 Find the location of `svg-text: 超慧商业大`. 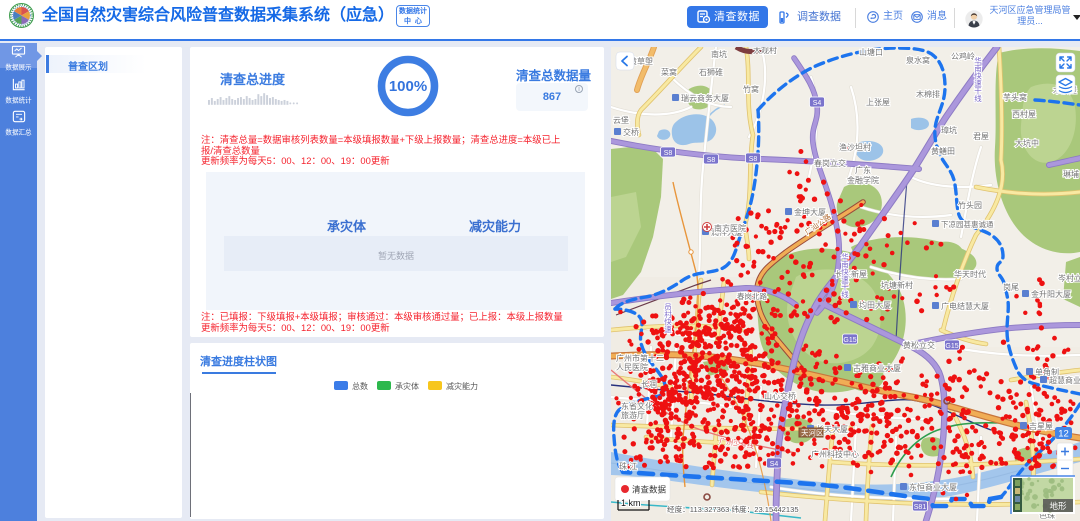

svg-text: 超慧商业大 is located at coordinates (1064, 380).